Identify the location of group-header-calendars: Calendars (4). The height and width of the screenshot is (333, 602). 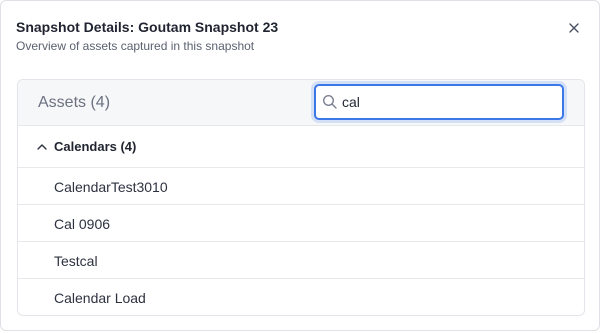
(301, 147).